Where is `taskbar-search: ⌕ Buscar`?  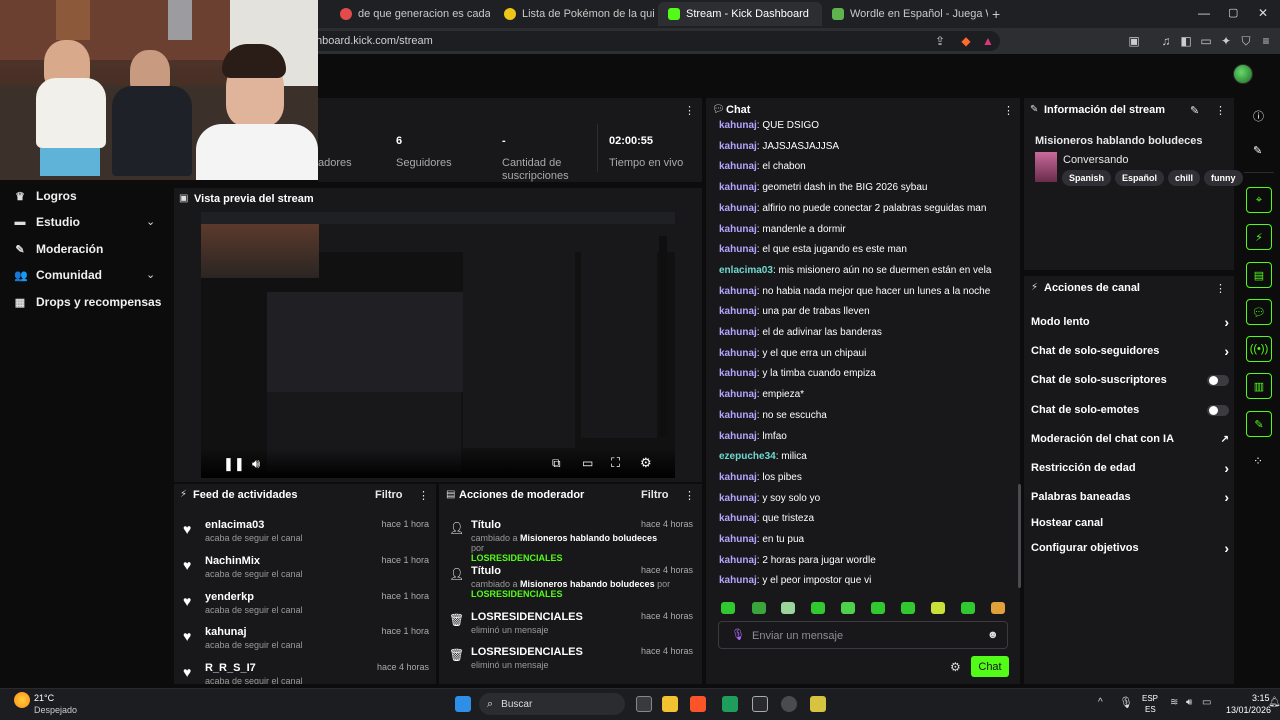 taskbar-search: ⌕ Buscar is located at coordinates (552, 704).